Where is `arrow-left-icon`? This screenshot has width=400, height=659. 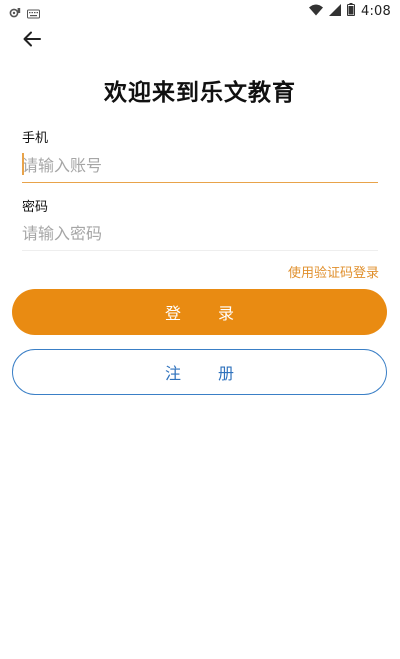
arrow-left-icon is located at coordinates (32, 41).